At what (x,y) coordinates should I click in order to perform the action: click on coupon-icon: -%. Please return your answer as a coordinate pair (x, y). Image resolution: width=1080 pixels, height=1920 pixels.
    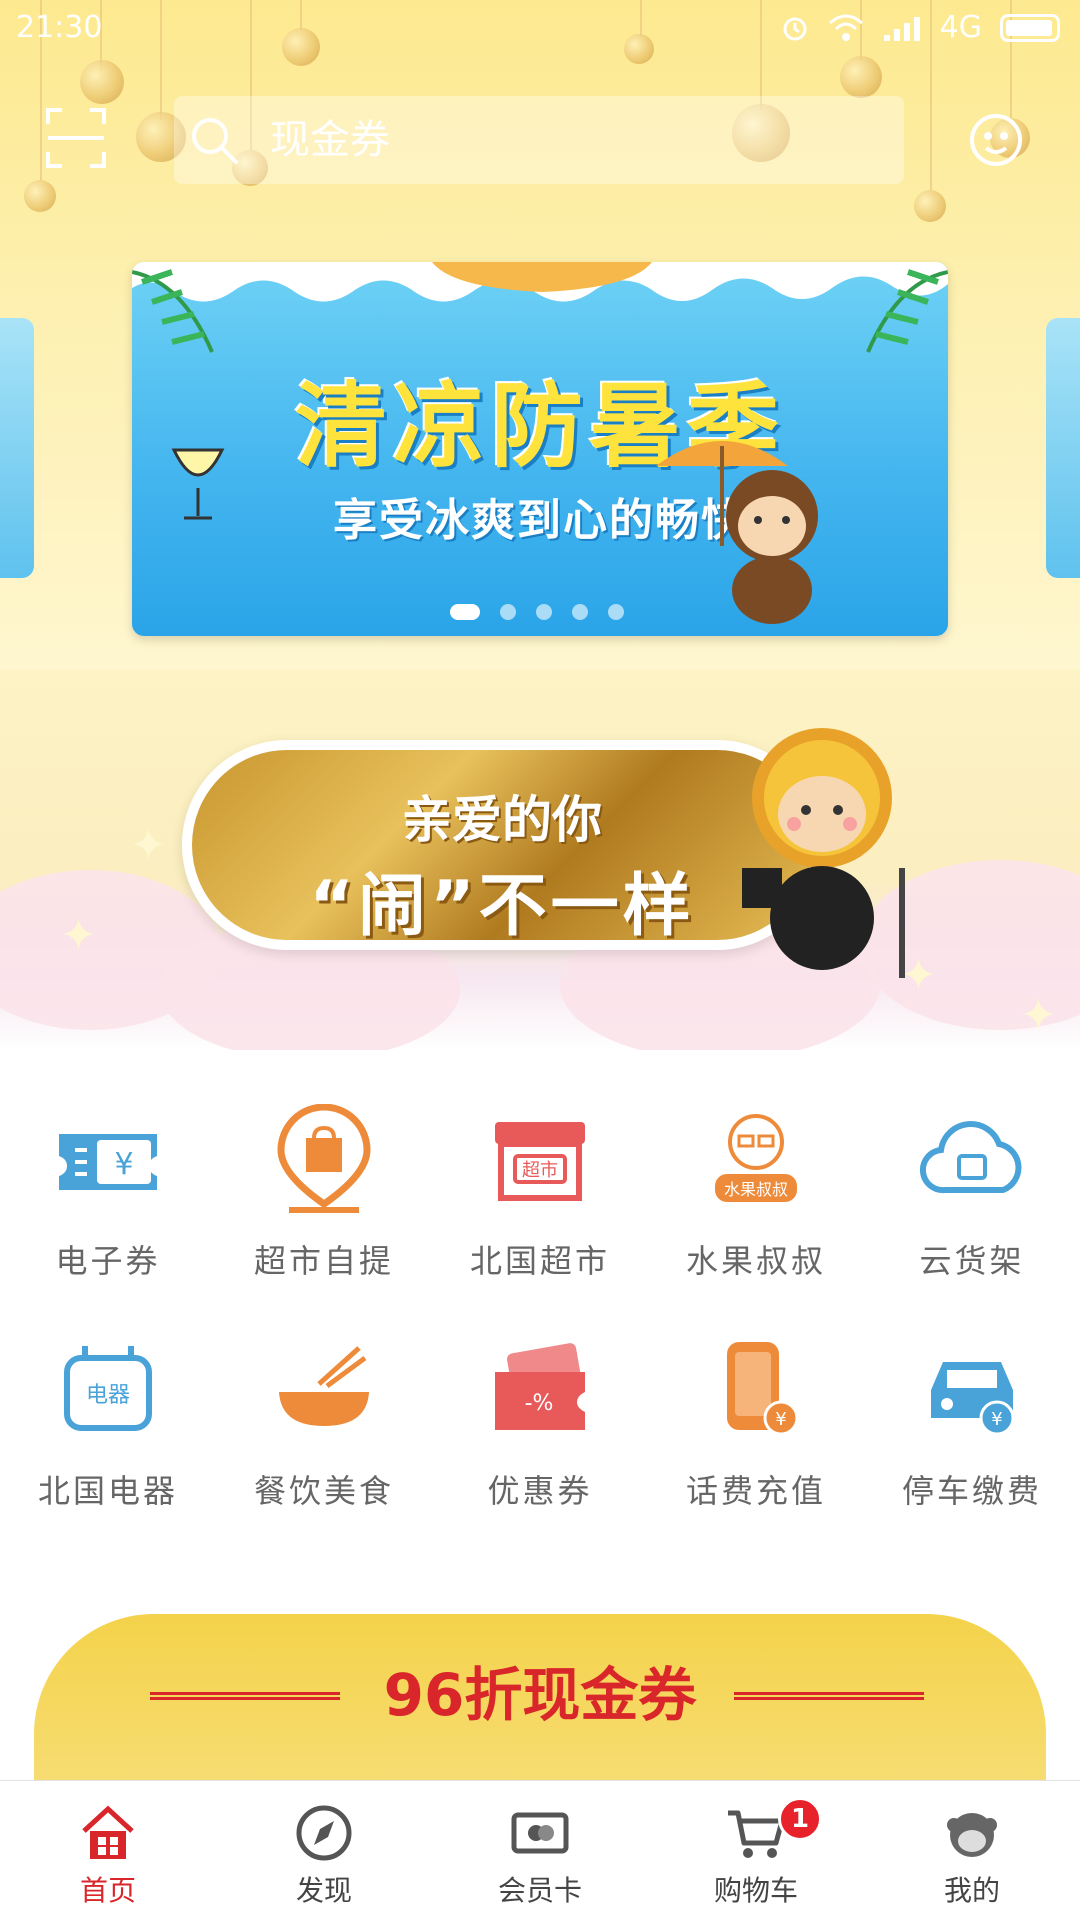
    Looking at the image, I should click on (540, 1386).